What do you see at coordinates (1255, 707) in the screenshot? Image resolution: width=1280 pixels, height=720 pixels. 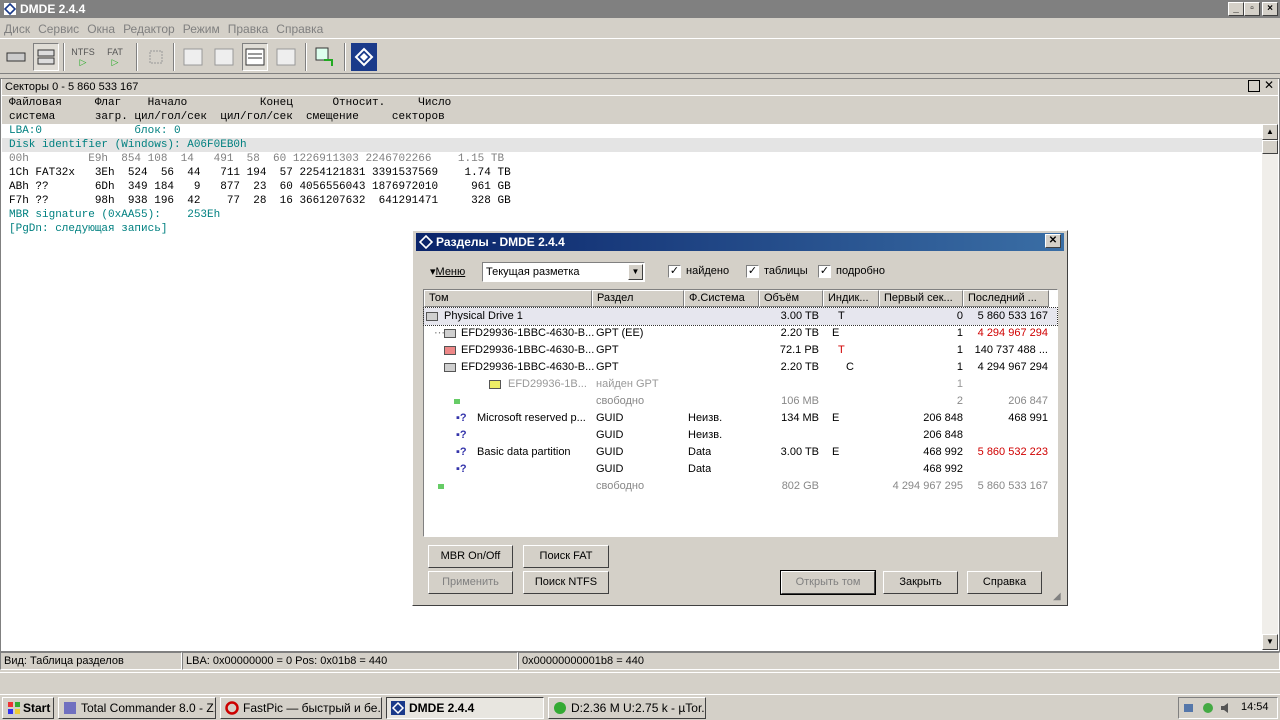 I see `clock: 14:54` at bounding box center [1255, 707].